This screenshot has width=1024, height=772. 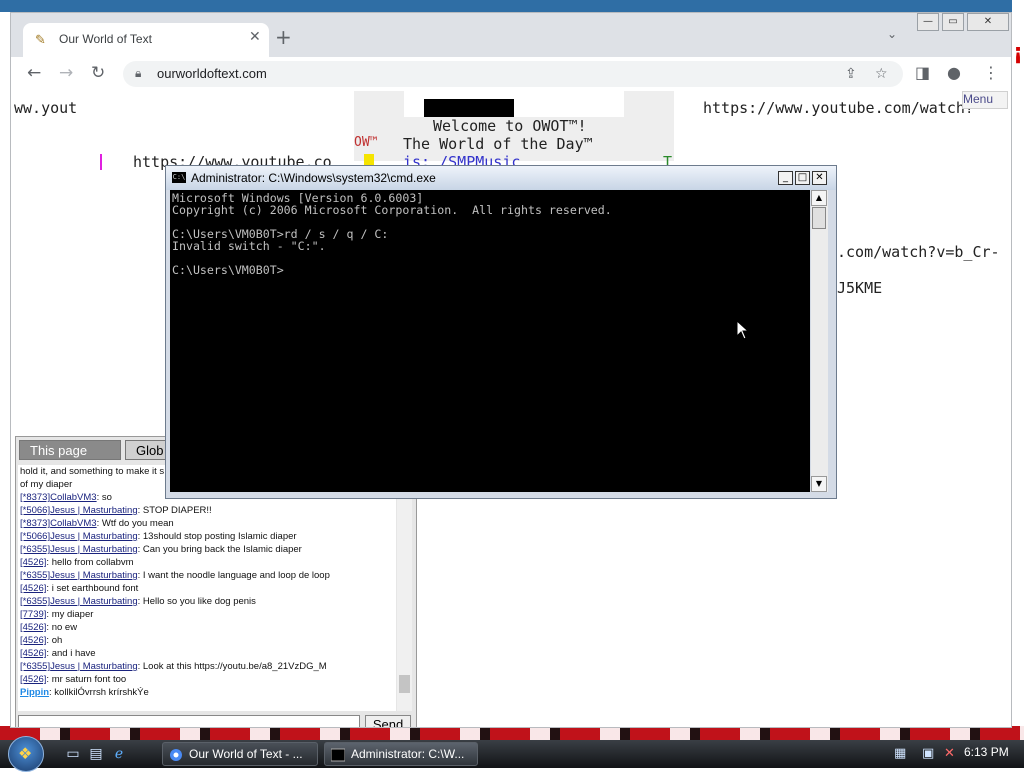 What do you see at coordinates (33, 614) in the screenshot?
I see `chat-user-id: [7739]` at bounding box center [33, 614].